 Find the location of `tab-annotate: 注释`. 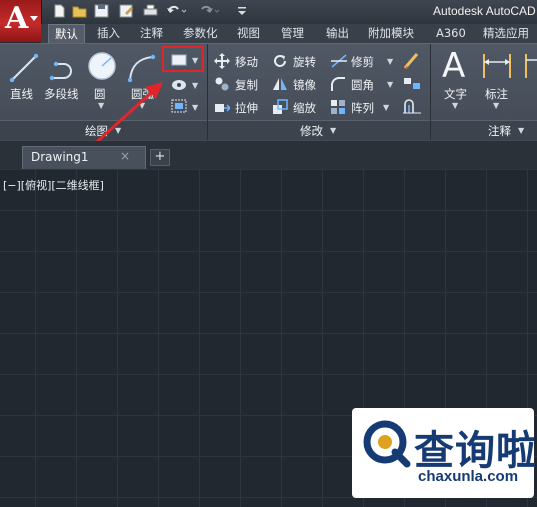

tab-annotate: 注释 is located at coordinates (151, 33).